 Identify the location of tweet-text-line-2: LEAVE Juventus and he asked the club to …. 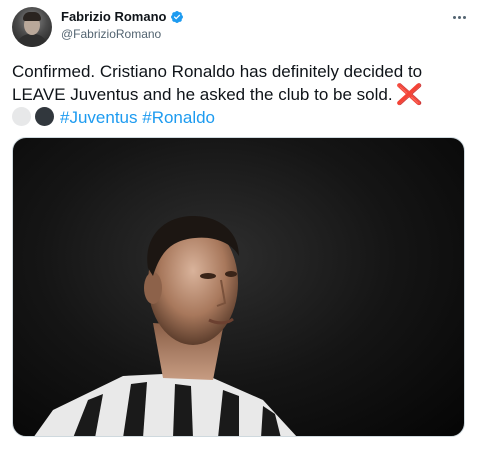
(202, 94).